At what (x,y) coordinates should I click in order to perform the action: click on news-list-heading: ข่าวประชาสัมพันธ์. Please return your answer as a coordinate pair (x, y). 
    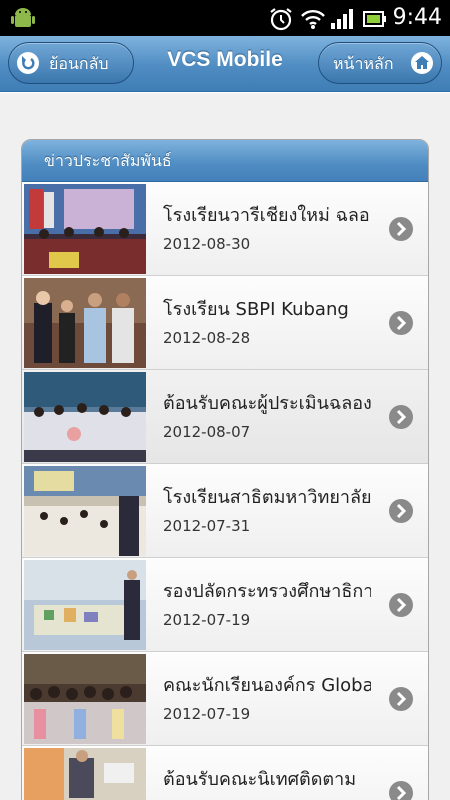
    Looking at the image, I should click on (225, 161).